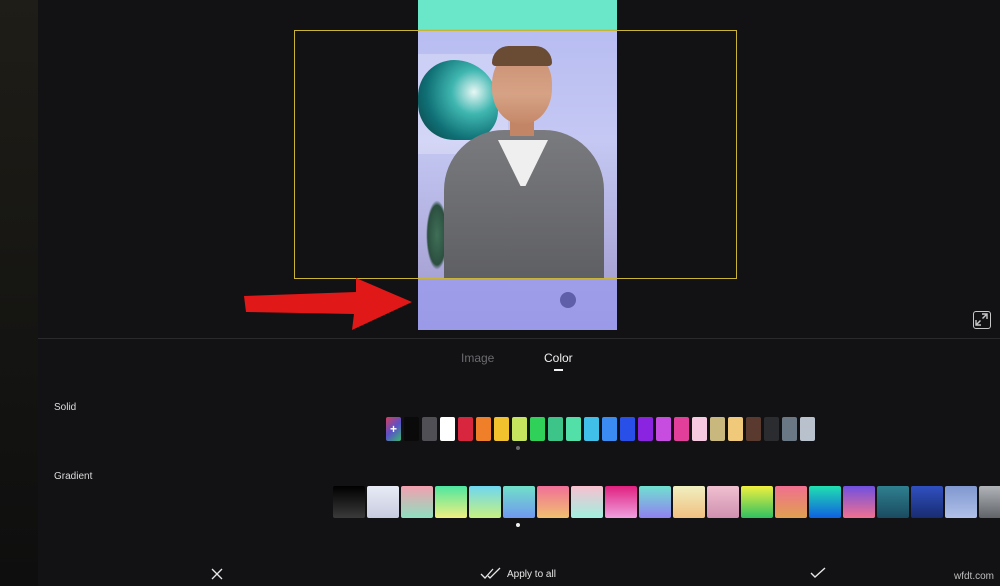 Image resolution: width=1000 pixels, height=586 pixels. Describe the element at coordinates (73, 476) in the screenshot. I see `gradient-section-label: Gradient` at that location.